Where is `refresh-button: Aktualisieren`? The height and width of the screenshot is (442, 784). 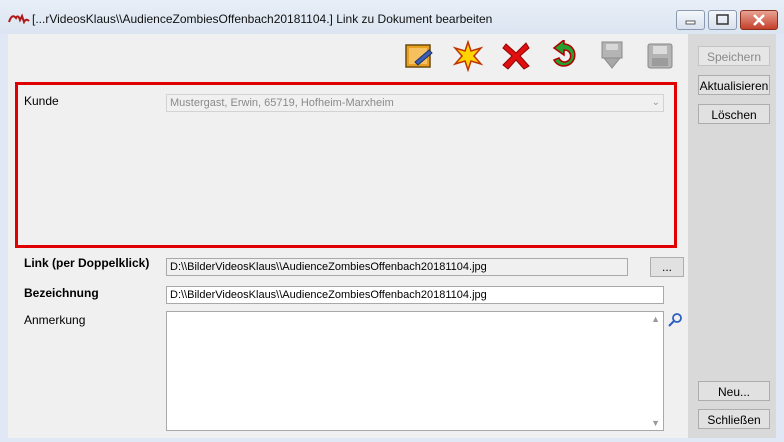 refresh-button: Aktualisieren is located at coordinates (734, 85).